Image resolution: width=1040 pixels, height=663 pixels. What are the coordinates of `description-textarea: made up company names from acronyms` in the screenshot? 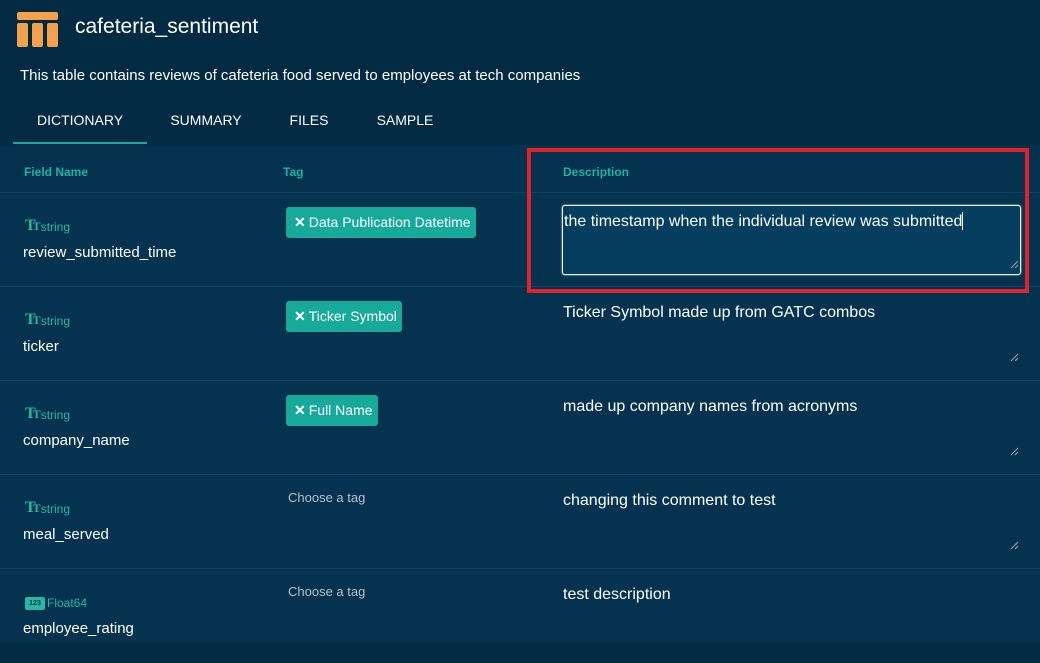 It's located at (791, 427).